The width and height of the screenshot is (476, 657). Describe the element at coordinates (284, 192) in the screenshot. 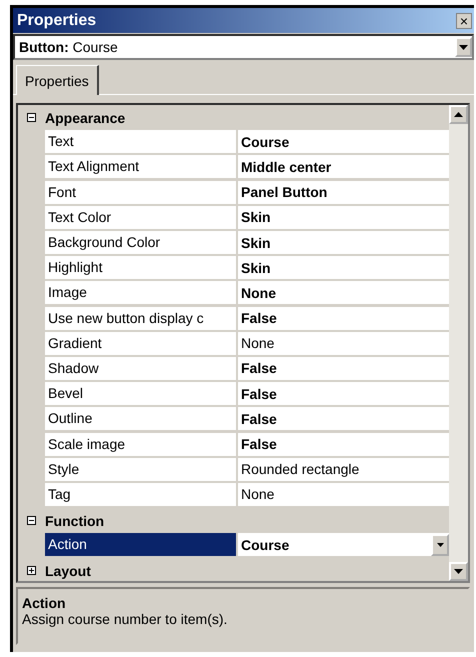

I see `property-value: Panel Button` at that location.